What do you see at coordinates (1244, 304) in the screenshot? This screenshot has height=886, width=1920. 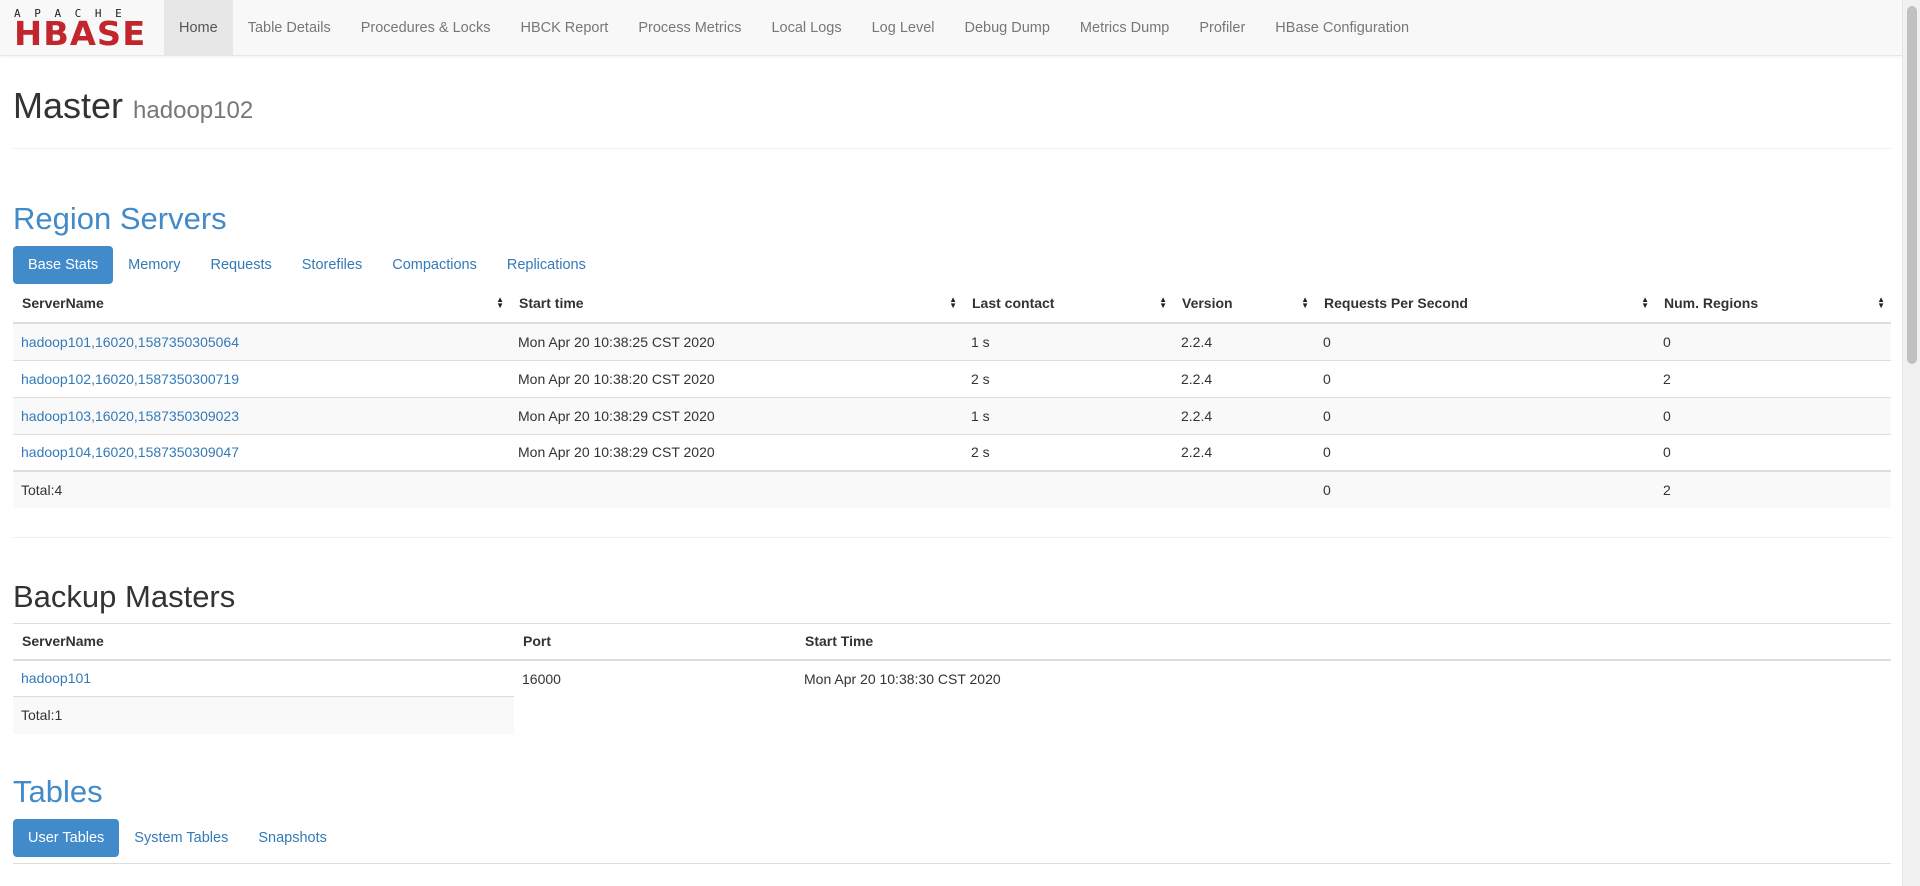 I see `col-version: Version ▲ ▼` at bounding box center [1244, 304].